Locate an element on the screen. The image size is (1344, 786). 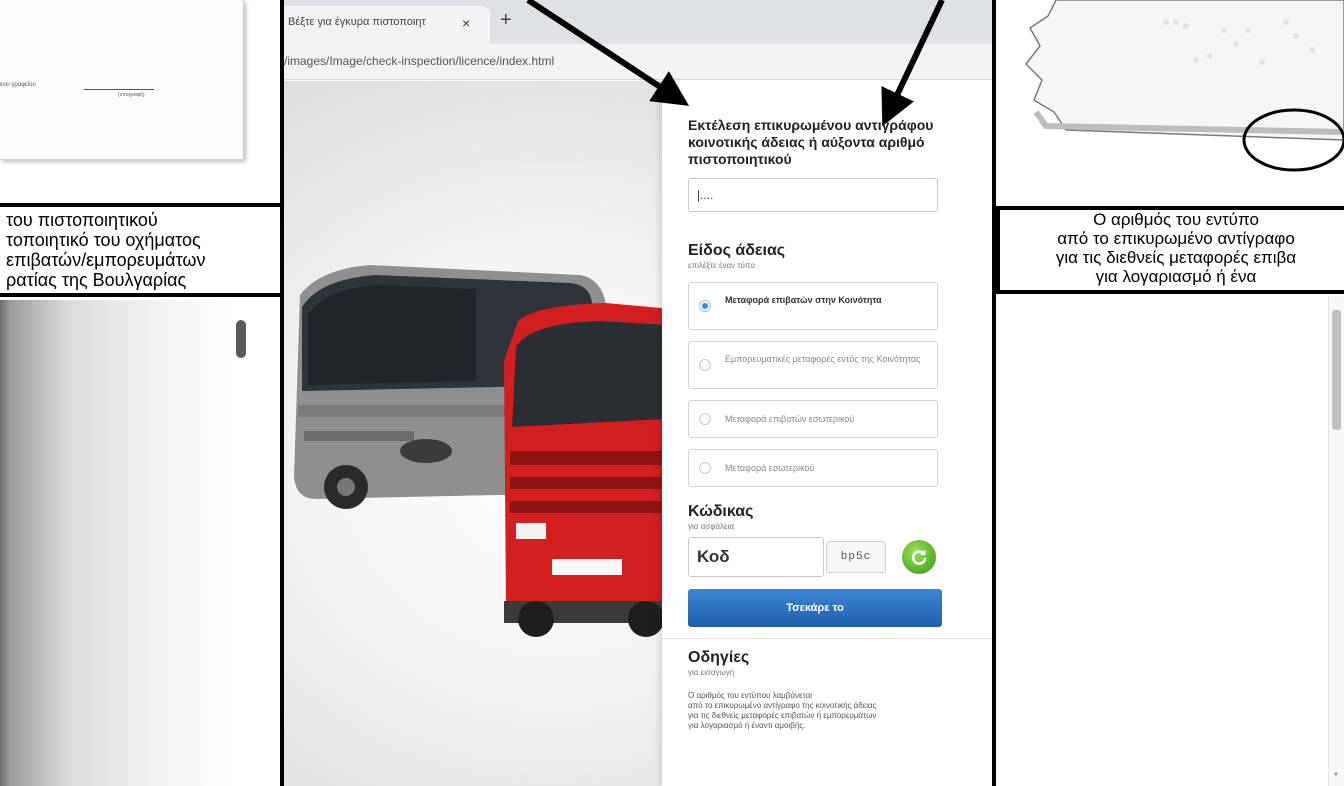
left-caption-line: του πιστοποιητικού is located at coordinates (82, 220).